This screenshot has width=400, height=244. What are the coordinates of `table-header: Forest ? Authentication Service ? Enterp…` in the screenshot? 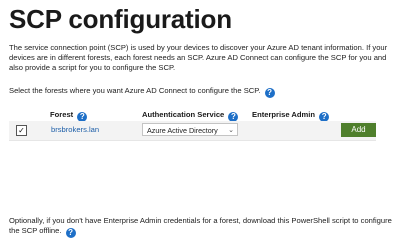 It's located at (192, 115).